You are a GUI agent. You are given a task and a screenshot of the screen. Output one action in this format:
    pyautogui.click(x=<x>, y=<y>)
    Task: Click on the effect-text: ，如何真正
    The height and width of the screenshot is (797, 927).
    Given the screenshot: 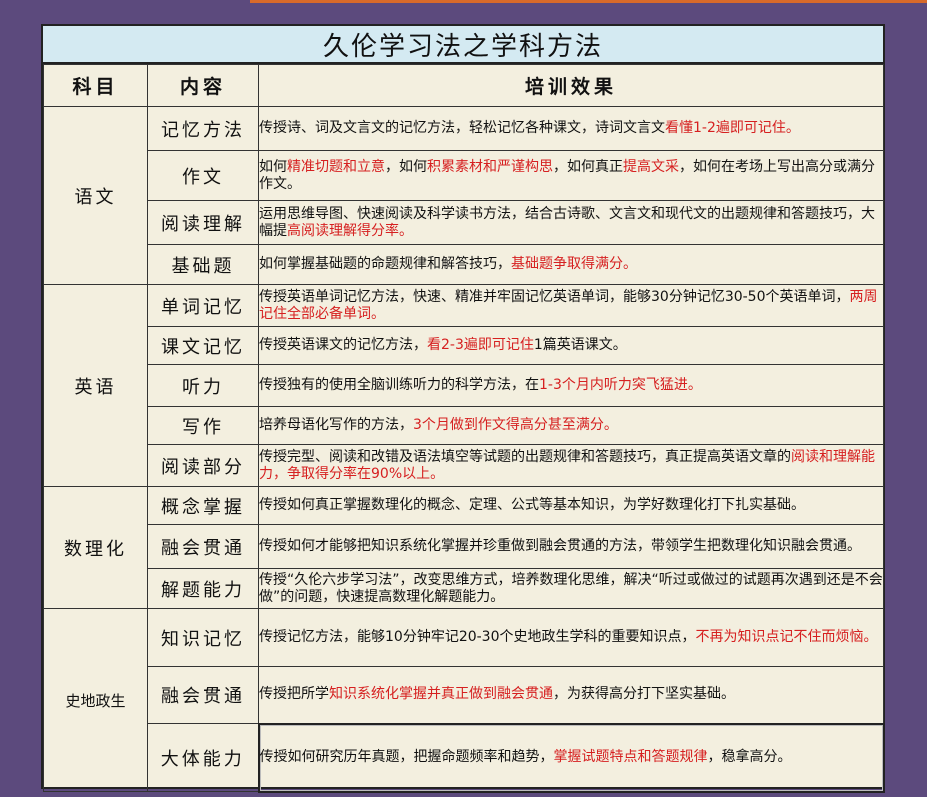 What is the action you would take?
    pyautogui.click(x=588, y=166)
    